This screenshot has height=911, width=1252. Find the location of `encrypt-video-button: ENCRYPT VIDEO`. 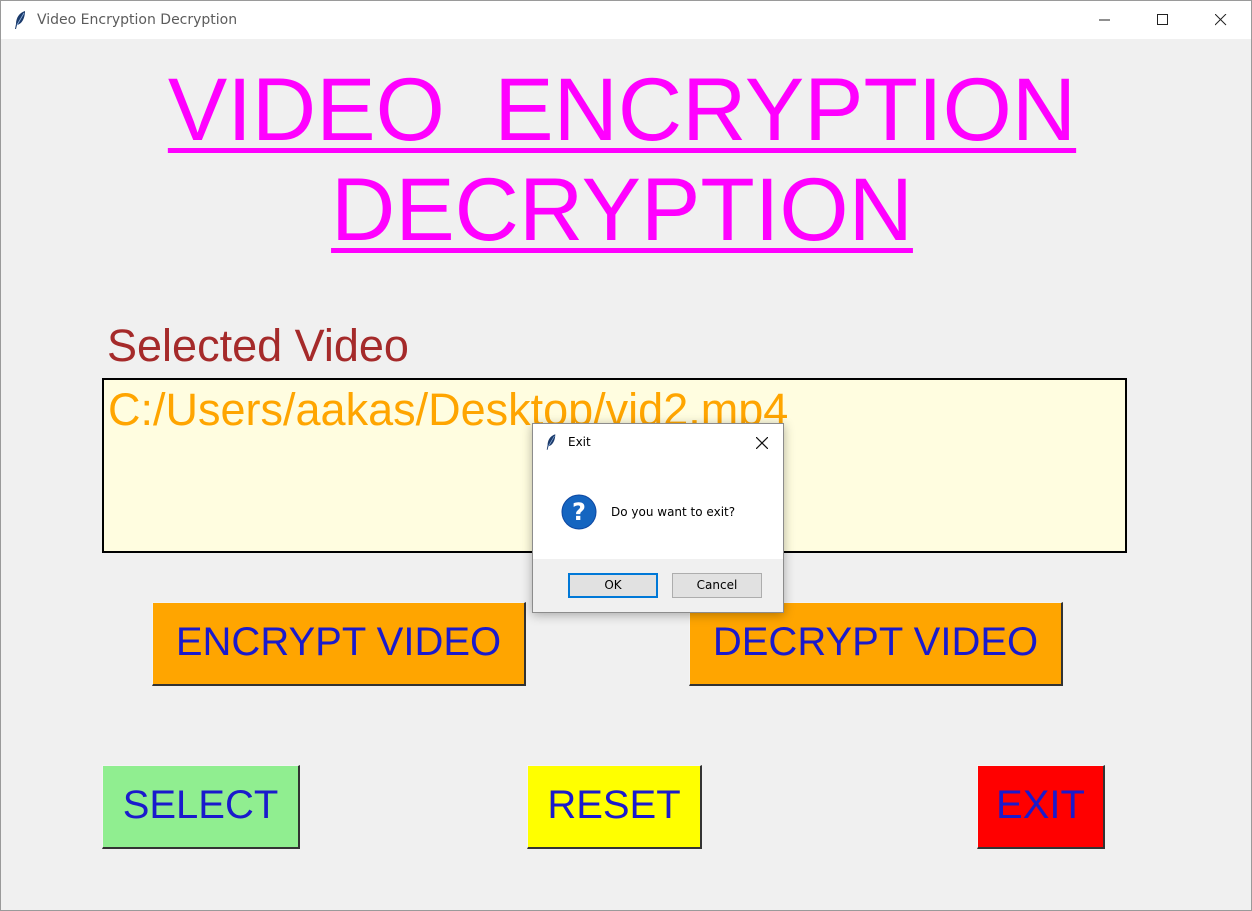

encrypt-video-button: ENCRYPT VIDEO is located at coordinates (339, 644).